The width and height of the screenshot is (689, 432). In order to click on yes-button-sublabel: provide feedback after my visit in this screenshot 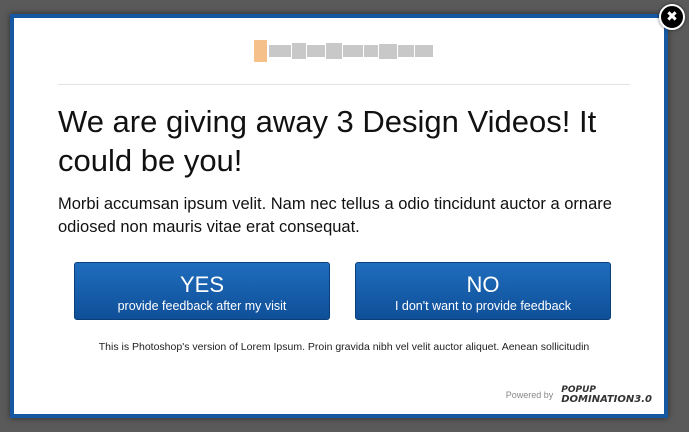, I will do `click(202, 306)`.